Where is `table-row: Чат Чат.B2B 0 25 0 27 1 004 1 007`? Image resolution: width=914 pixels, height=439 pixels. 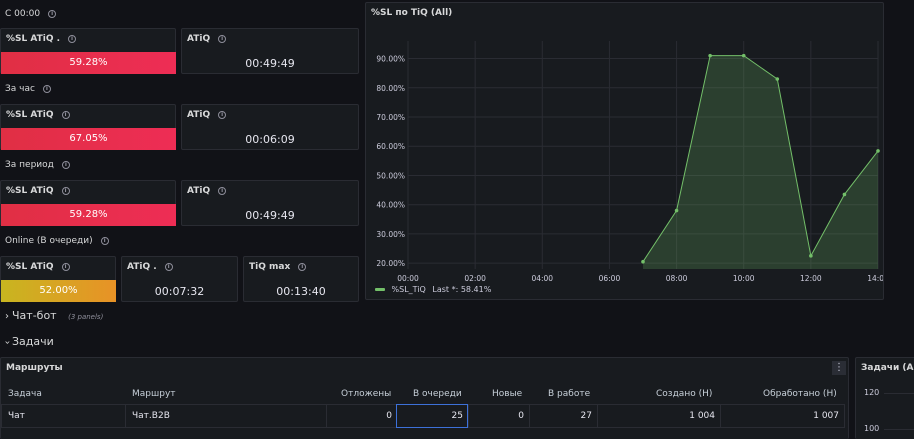 table-row: Чат Чат.B2B 0 25 0 27 1 004 1 007 is located at coordinates (425, 416).